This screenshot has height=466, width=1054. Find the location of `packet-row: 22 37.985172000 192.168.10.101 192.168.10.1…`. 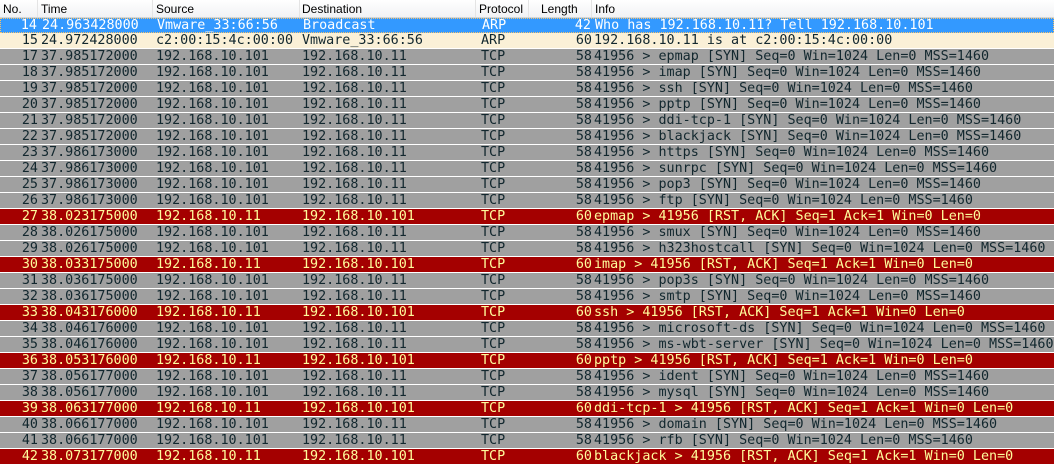

packet-row: 22 37.985172000 192.168.10.101 192.168.10.1… is located at coordinates (527, 137).